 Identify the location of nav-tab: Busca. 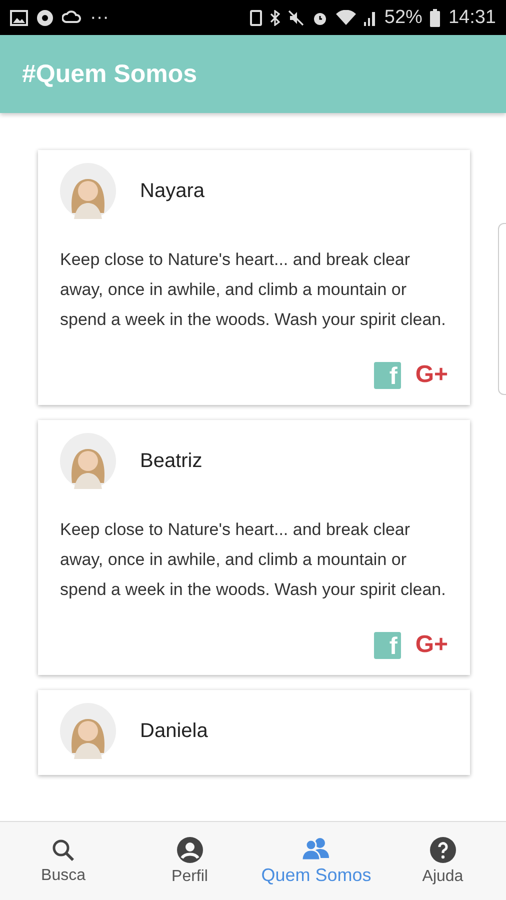
(63, 861).